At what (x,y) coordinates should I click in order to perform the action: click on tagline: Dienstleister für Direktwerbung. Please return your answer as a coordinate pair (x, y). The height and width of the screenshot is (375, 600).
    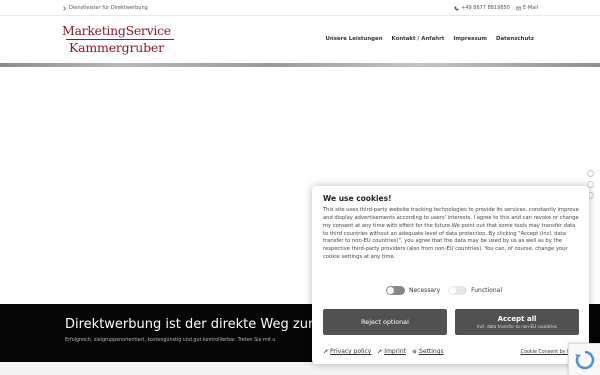
    Looking at the image, I should click on (105, 8).